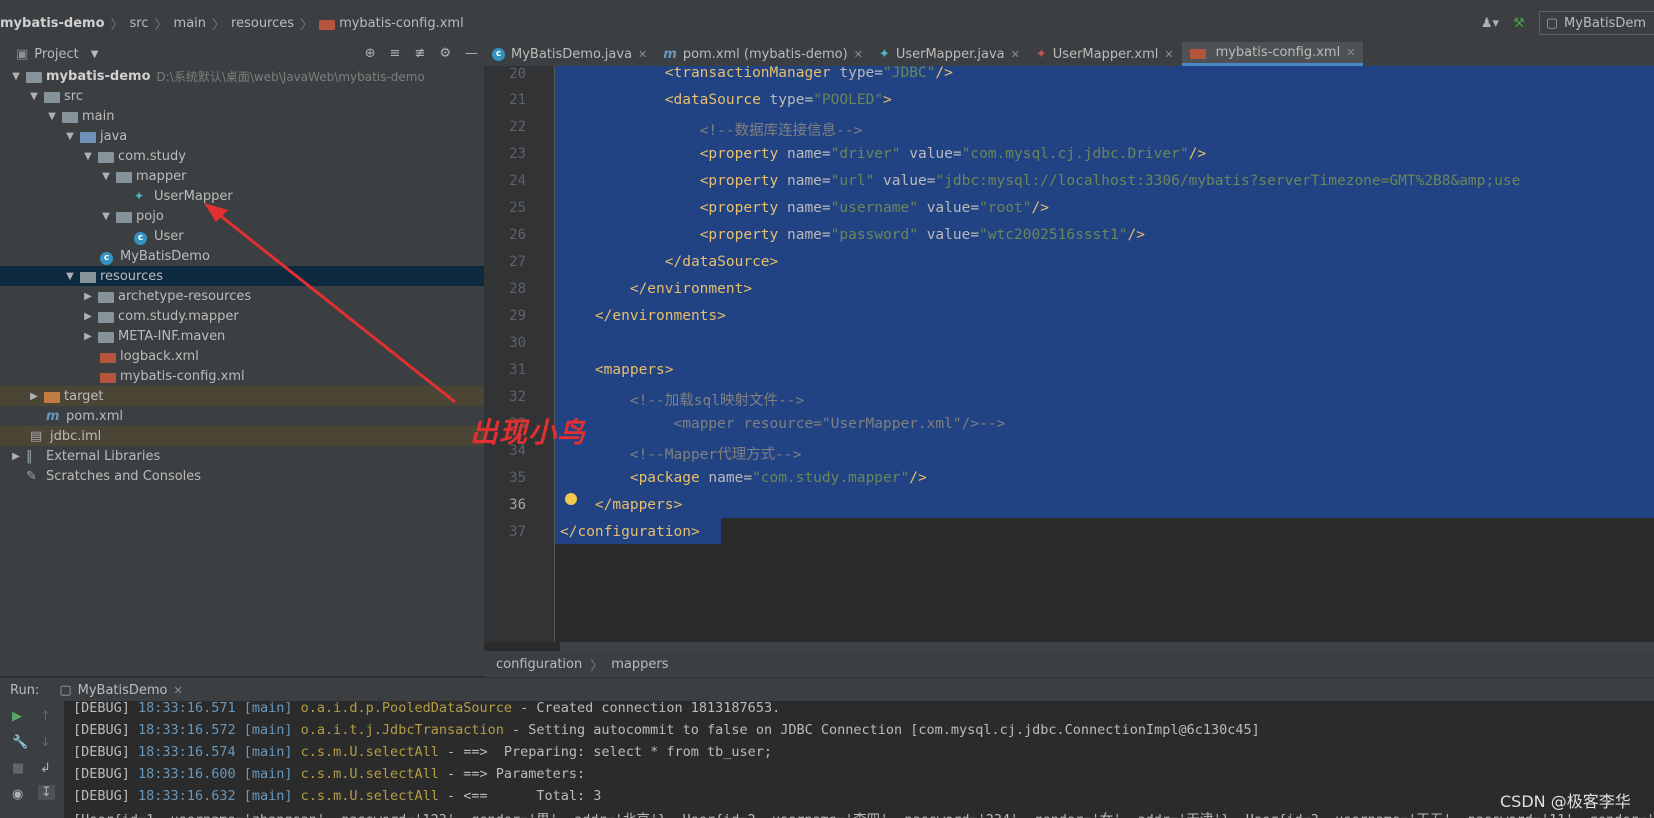 The width and height of the screenshot is (1654, 818). Describe the element at coordinates (20, 742) in the screenshot. I see `wrench-icon: 🔧` at that location.